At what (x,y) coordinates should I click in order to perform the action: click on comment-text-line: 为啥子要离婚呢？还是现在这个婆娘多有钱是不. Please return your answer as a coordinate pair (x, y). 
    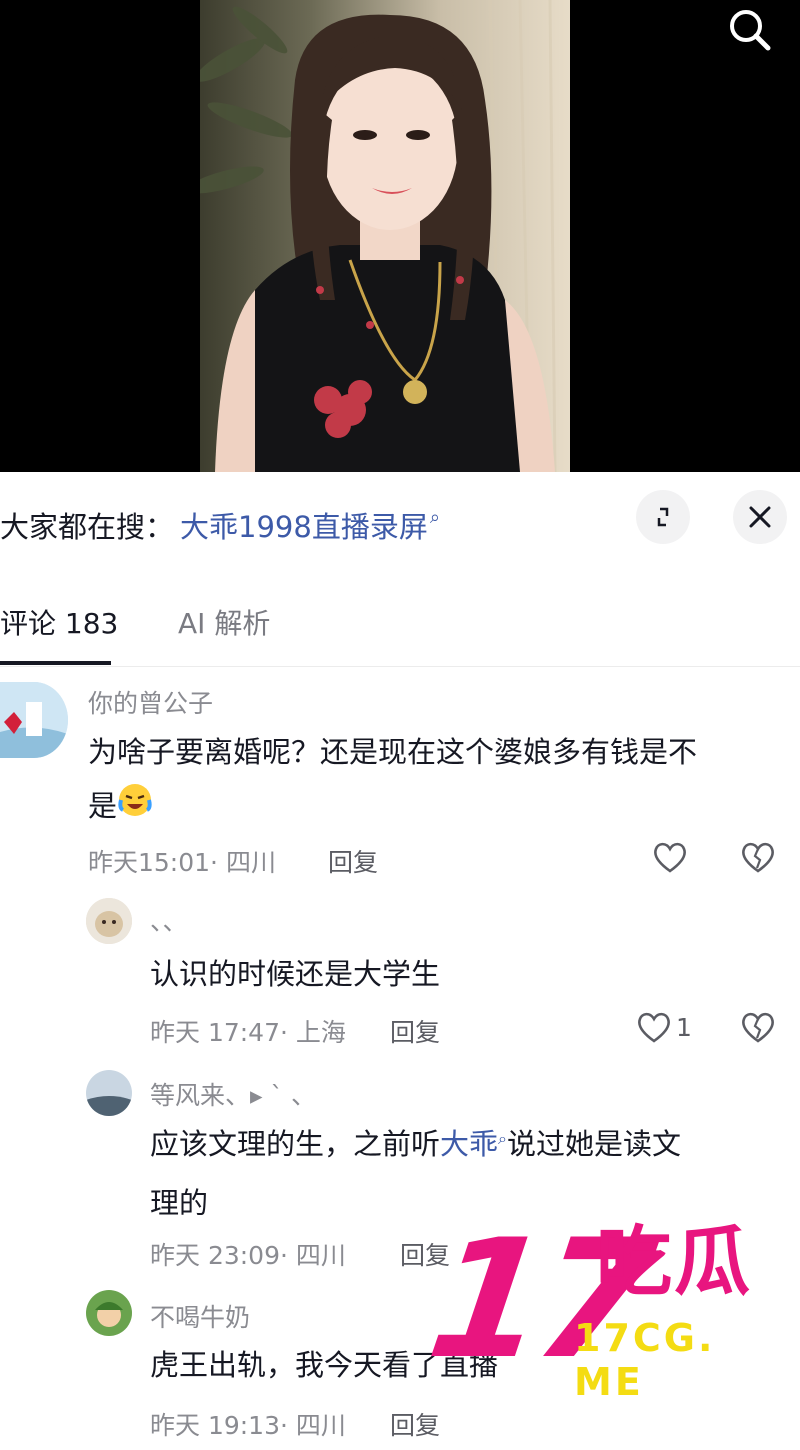
    Looking at the image, I should click on (393, 752).